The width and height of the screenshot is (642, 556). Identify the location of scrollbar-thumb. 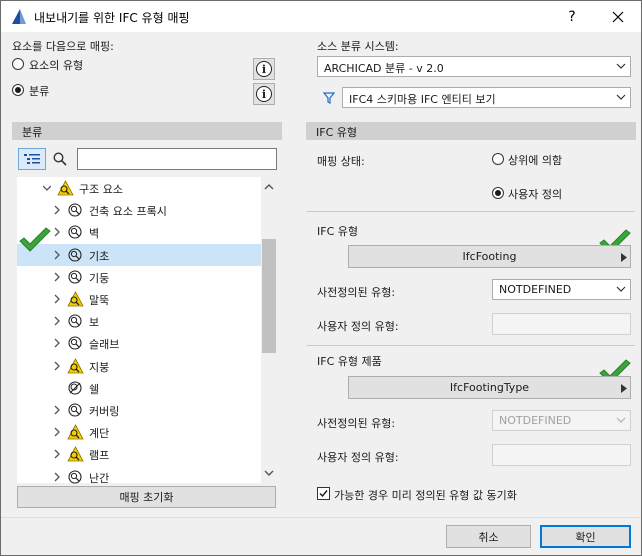
(269, 296).